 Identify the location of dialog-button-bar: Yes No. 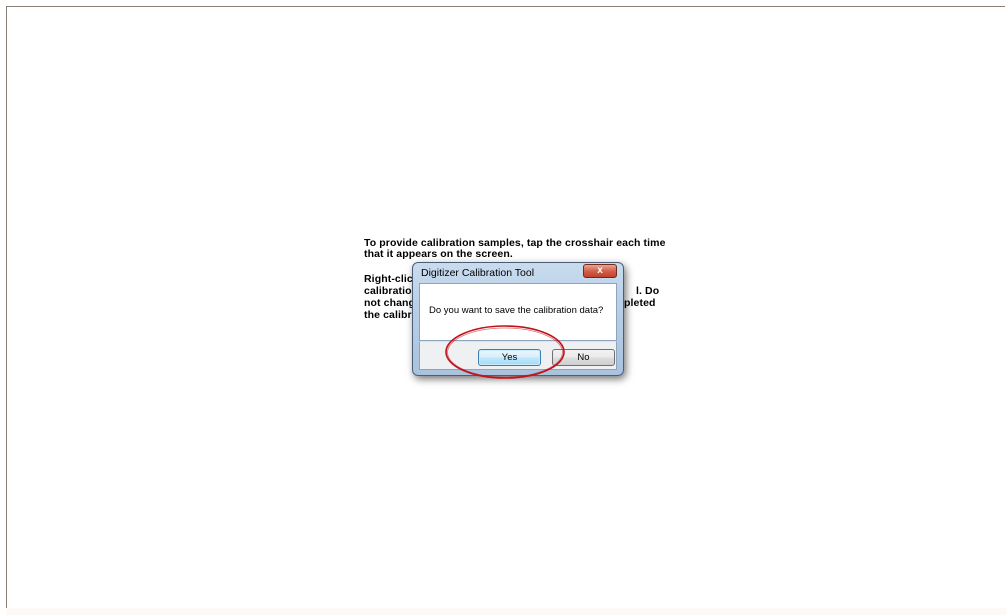
(518, 355).